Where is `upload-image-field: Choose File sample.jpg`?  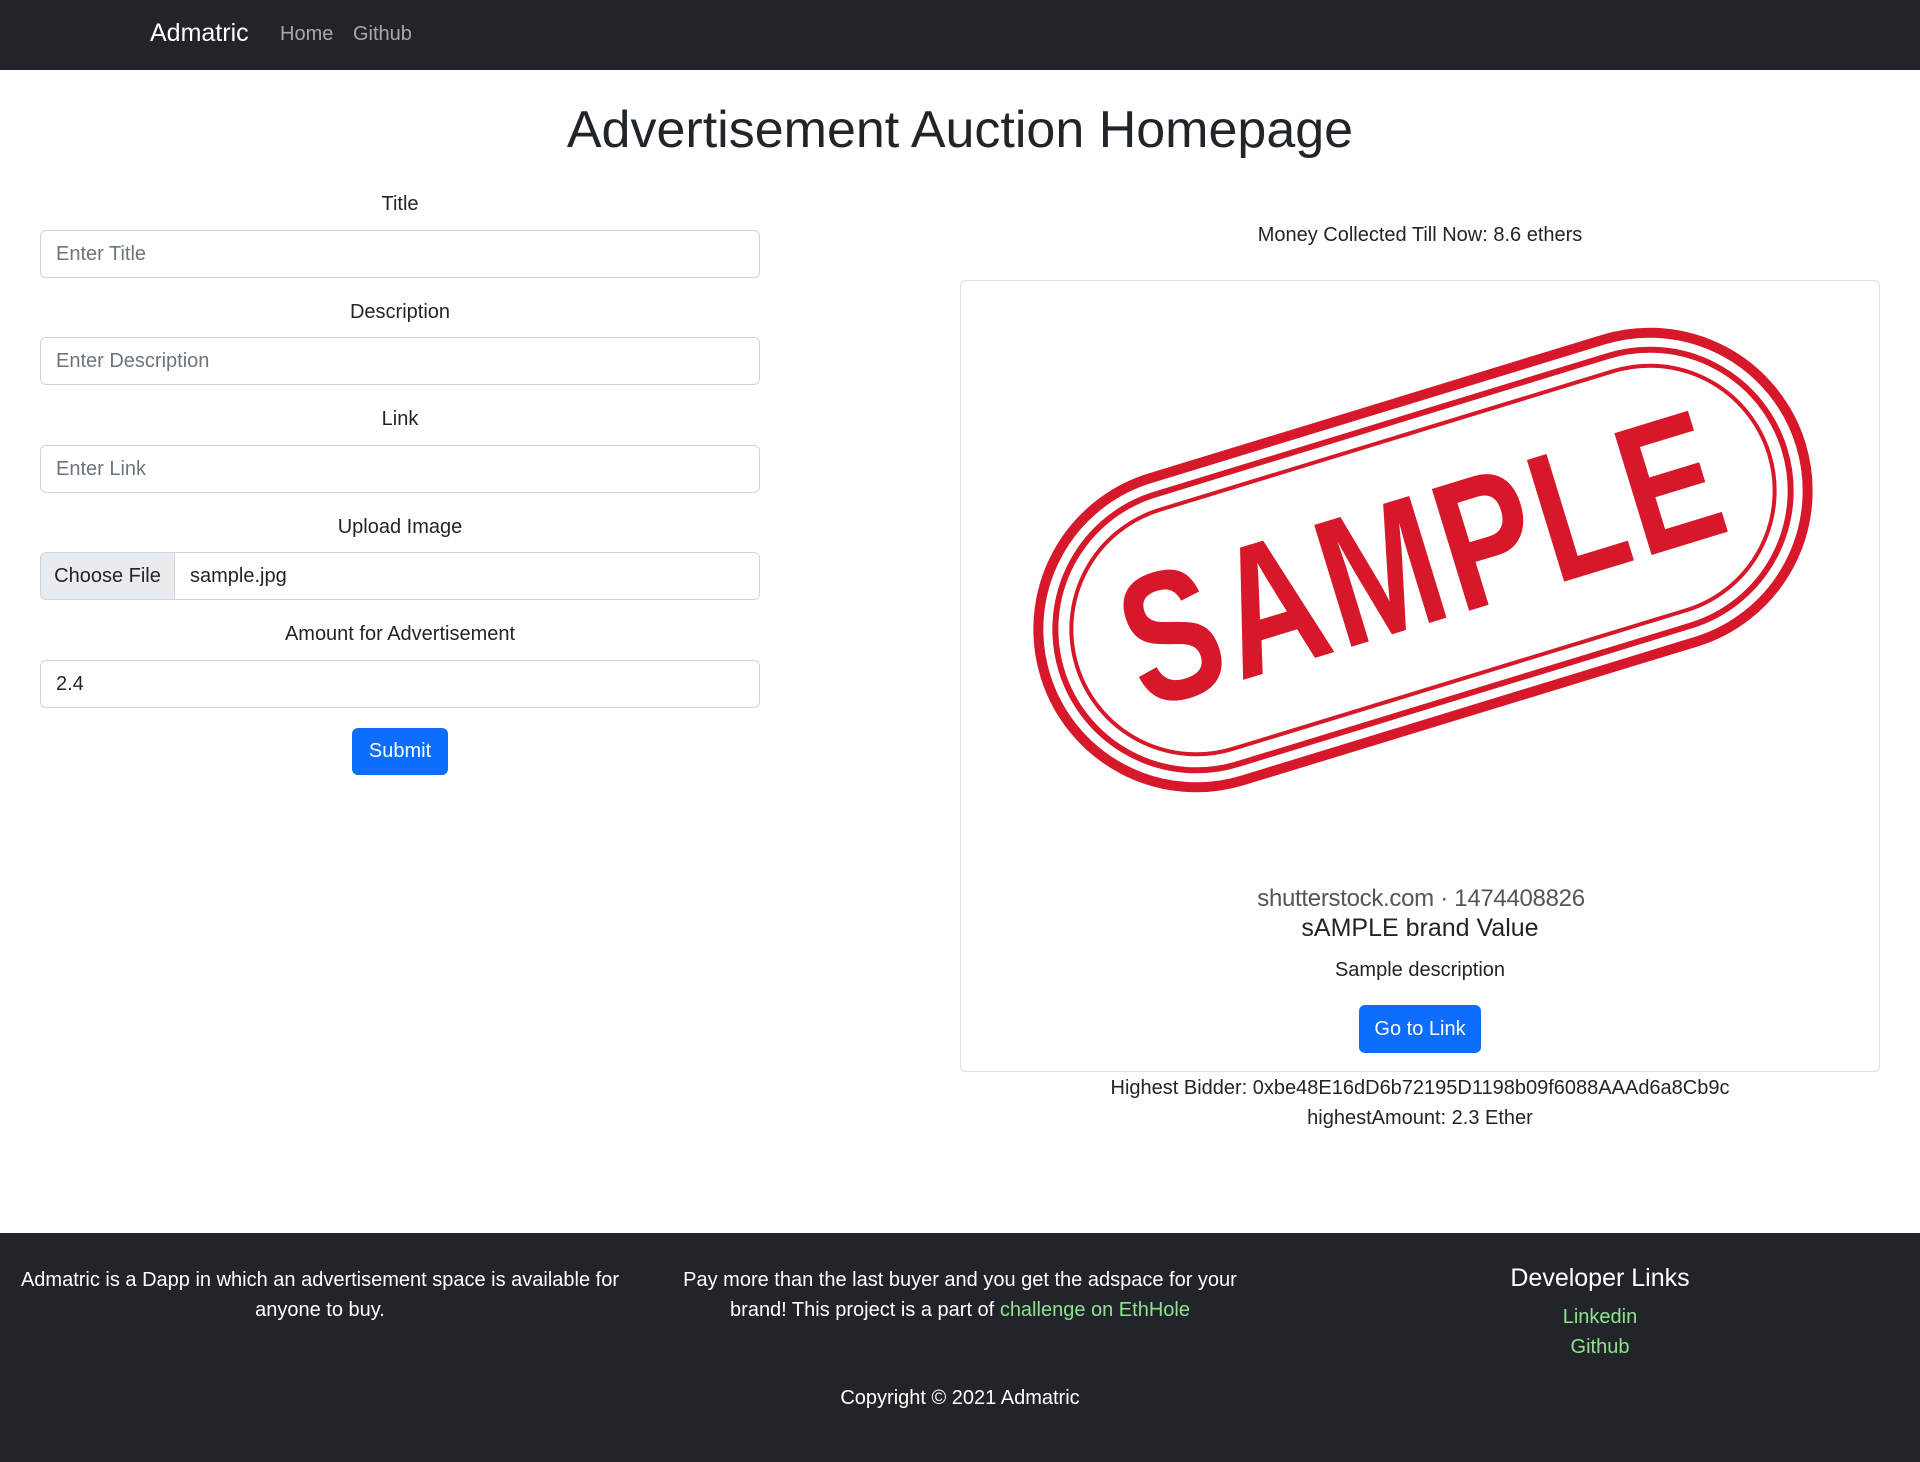 upload-image-field: Choose File sample.jpg is located at coordinates (400, 576).